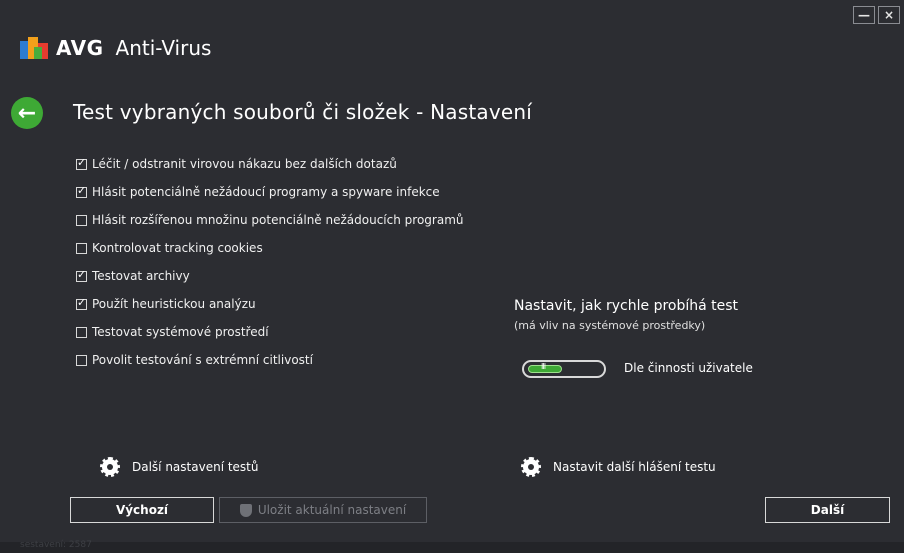 The width and height of the screenshot is (904, 553). Describe the element at coordinates (35, 48) in the screenshot. I see `avg-logo-icon` at that location.